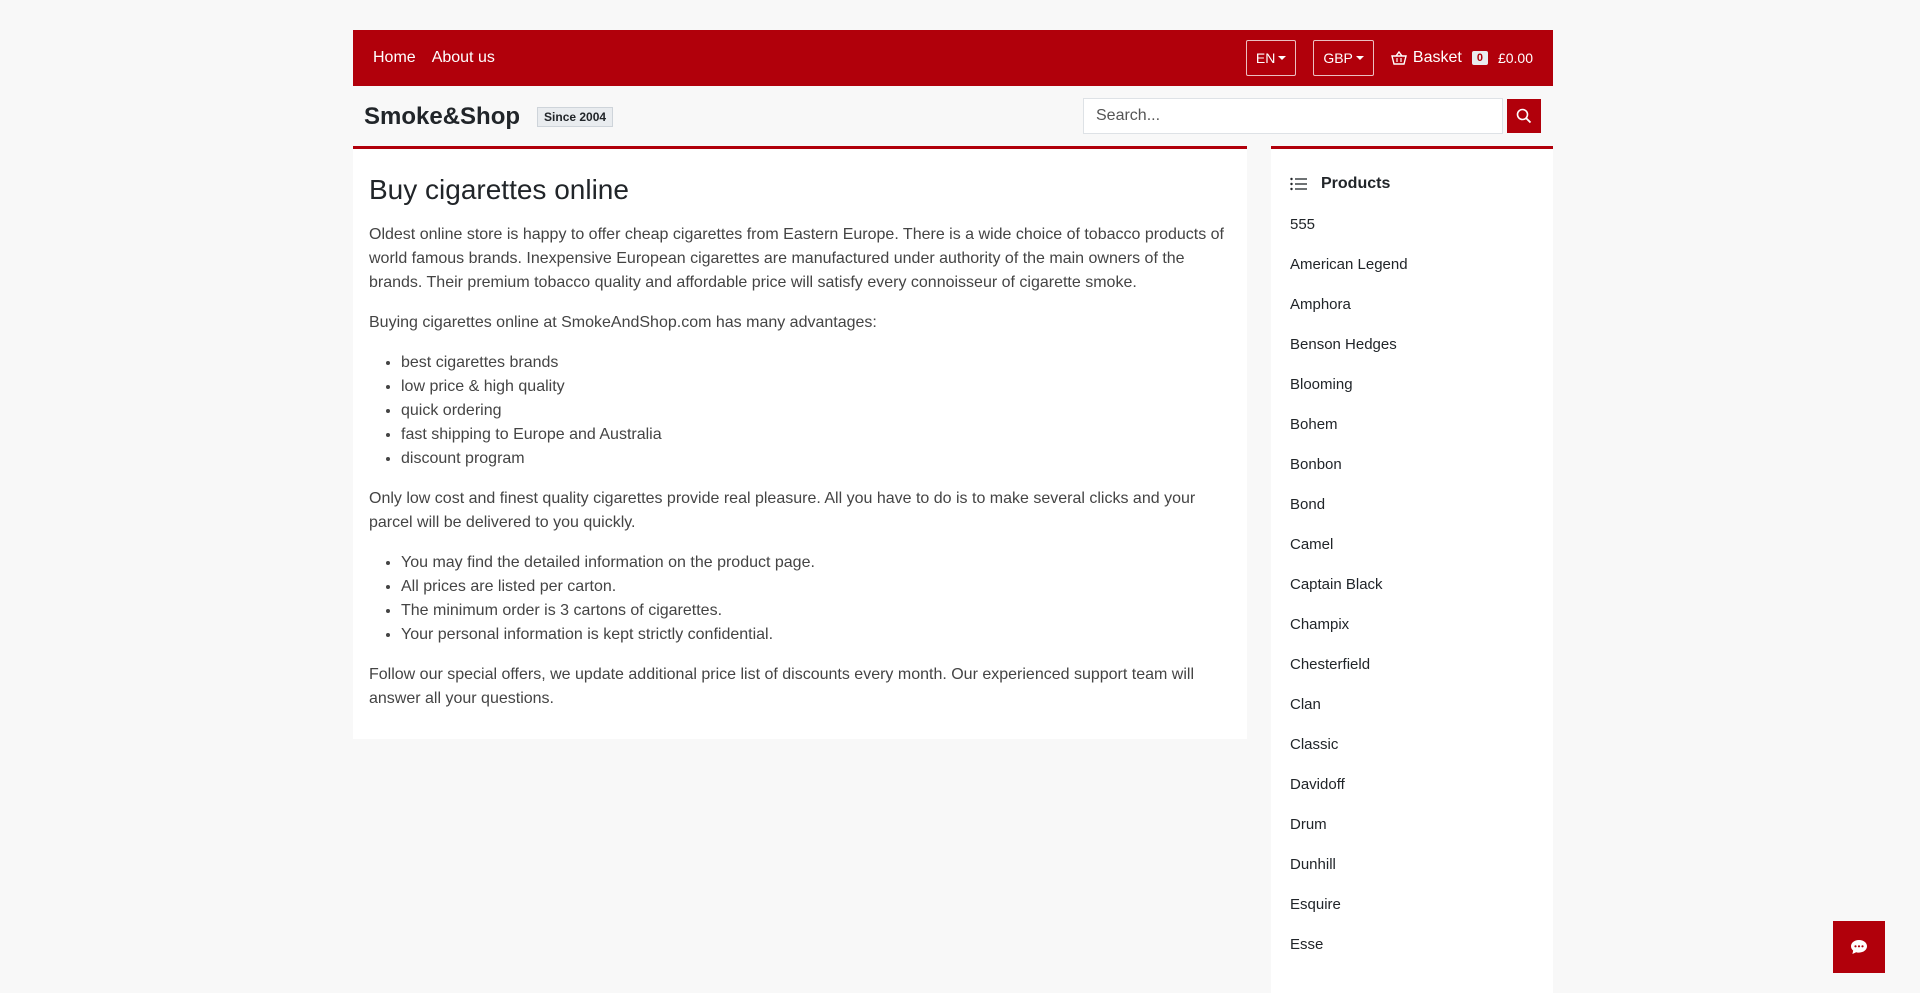  I want to click on language-value: EN, so click(1265, 58).